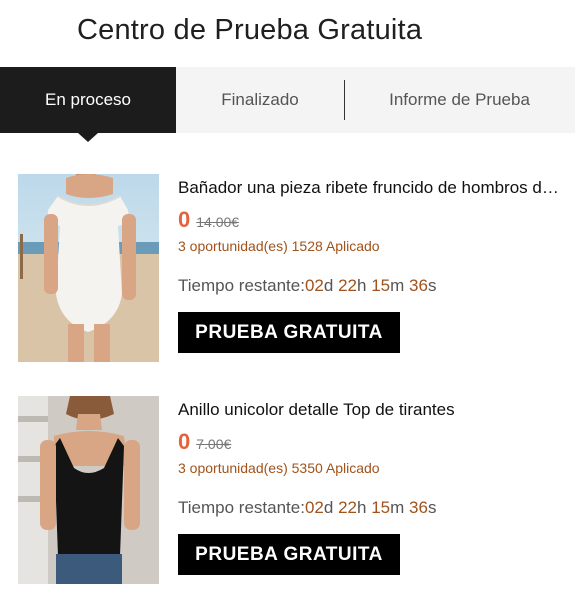  I want to click on price-row: 0 14.00€, so click(373, 220).